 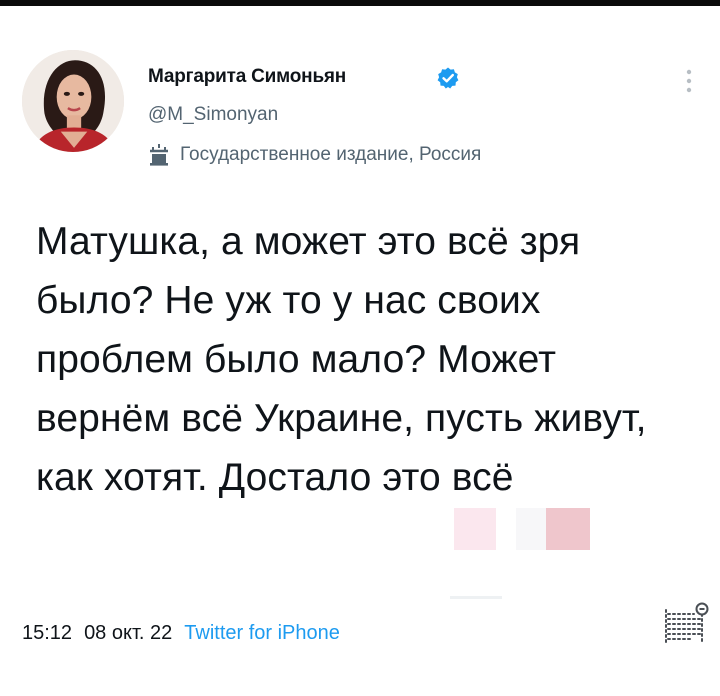 I want to click on faint-mark, so click(x=476, y=597).